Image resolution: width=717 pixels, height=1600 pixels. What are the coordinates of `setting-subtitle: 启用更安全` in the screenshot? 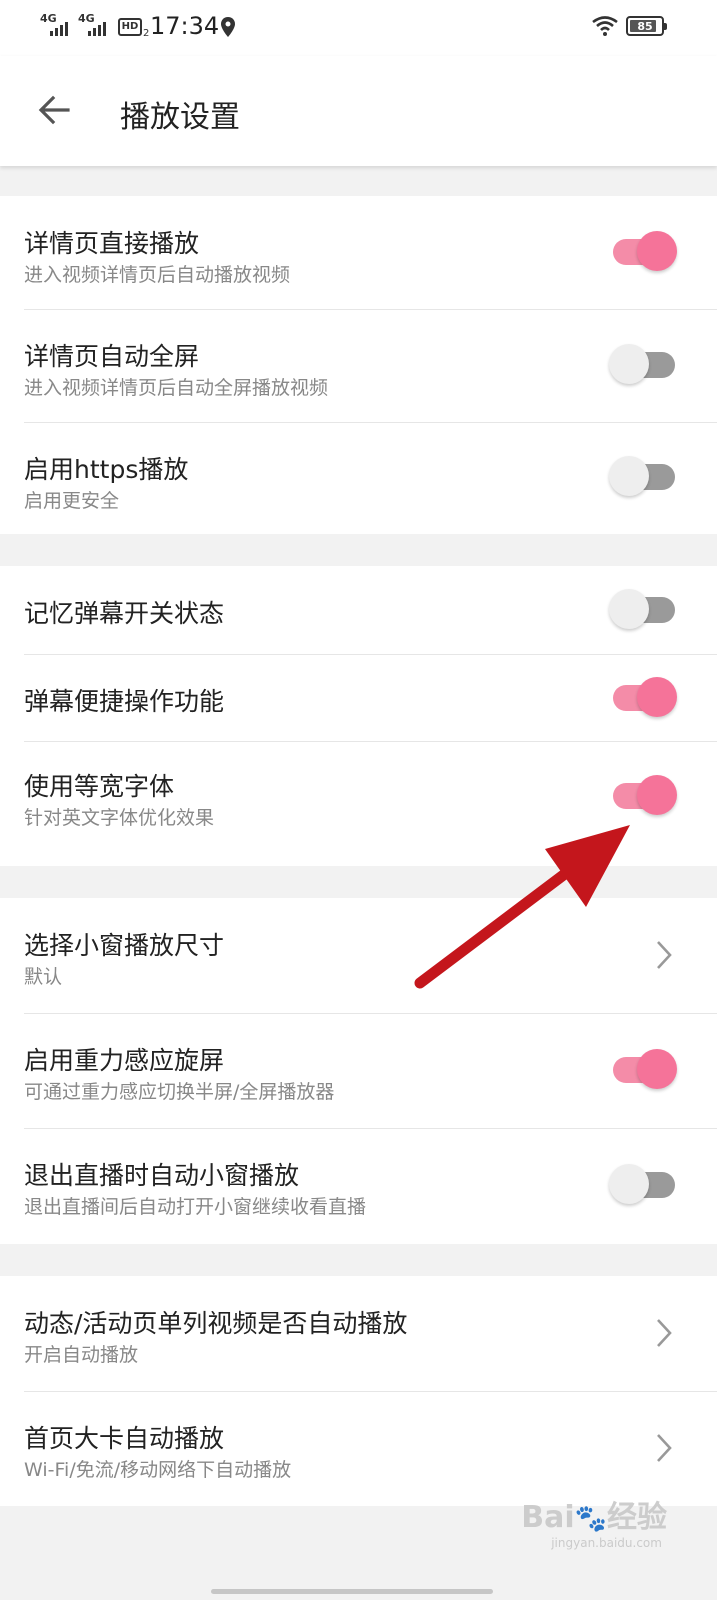 It's located at (72, 501).